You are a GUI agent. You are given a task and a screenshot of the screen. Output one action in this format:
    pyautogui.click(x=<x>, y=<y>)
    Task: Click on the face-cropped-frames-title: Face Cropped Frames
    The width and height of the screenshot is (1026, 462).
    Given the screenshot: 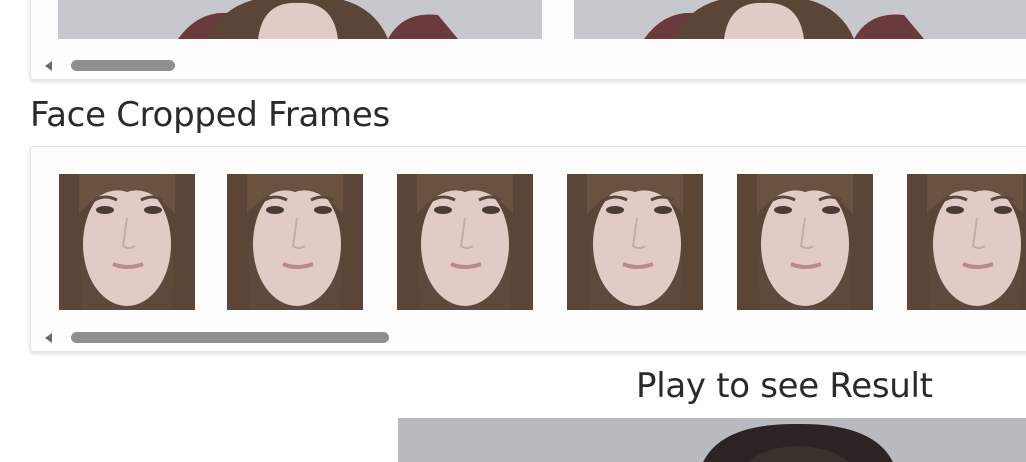 What is the action you would take?
    pyautogui.click(x=210, y=115)
    